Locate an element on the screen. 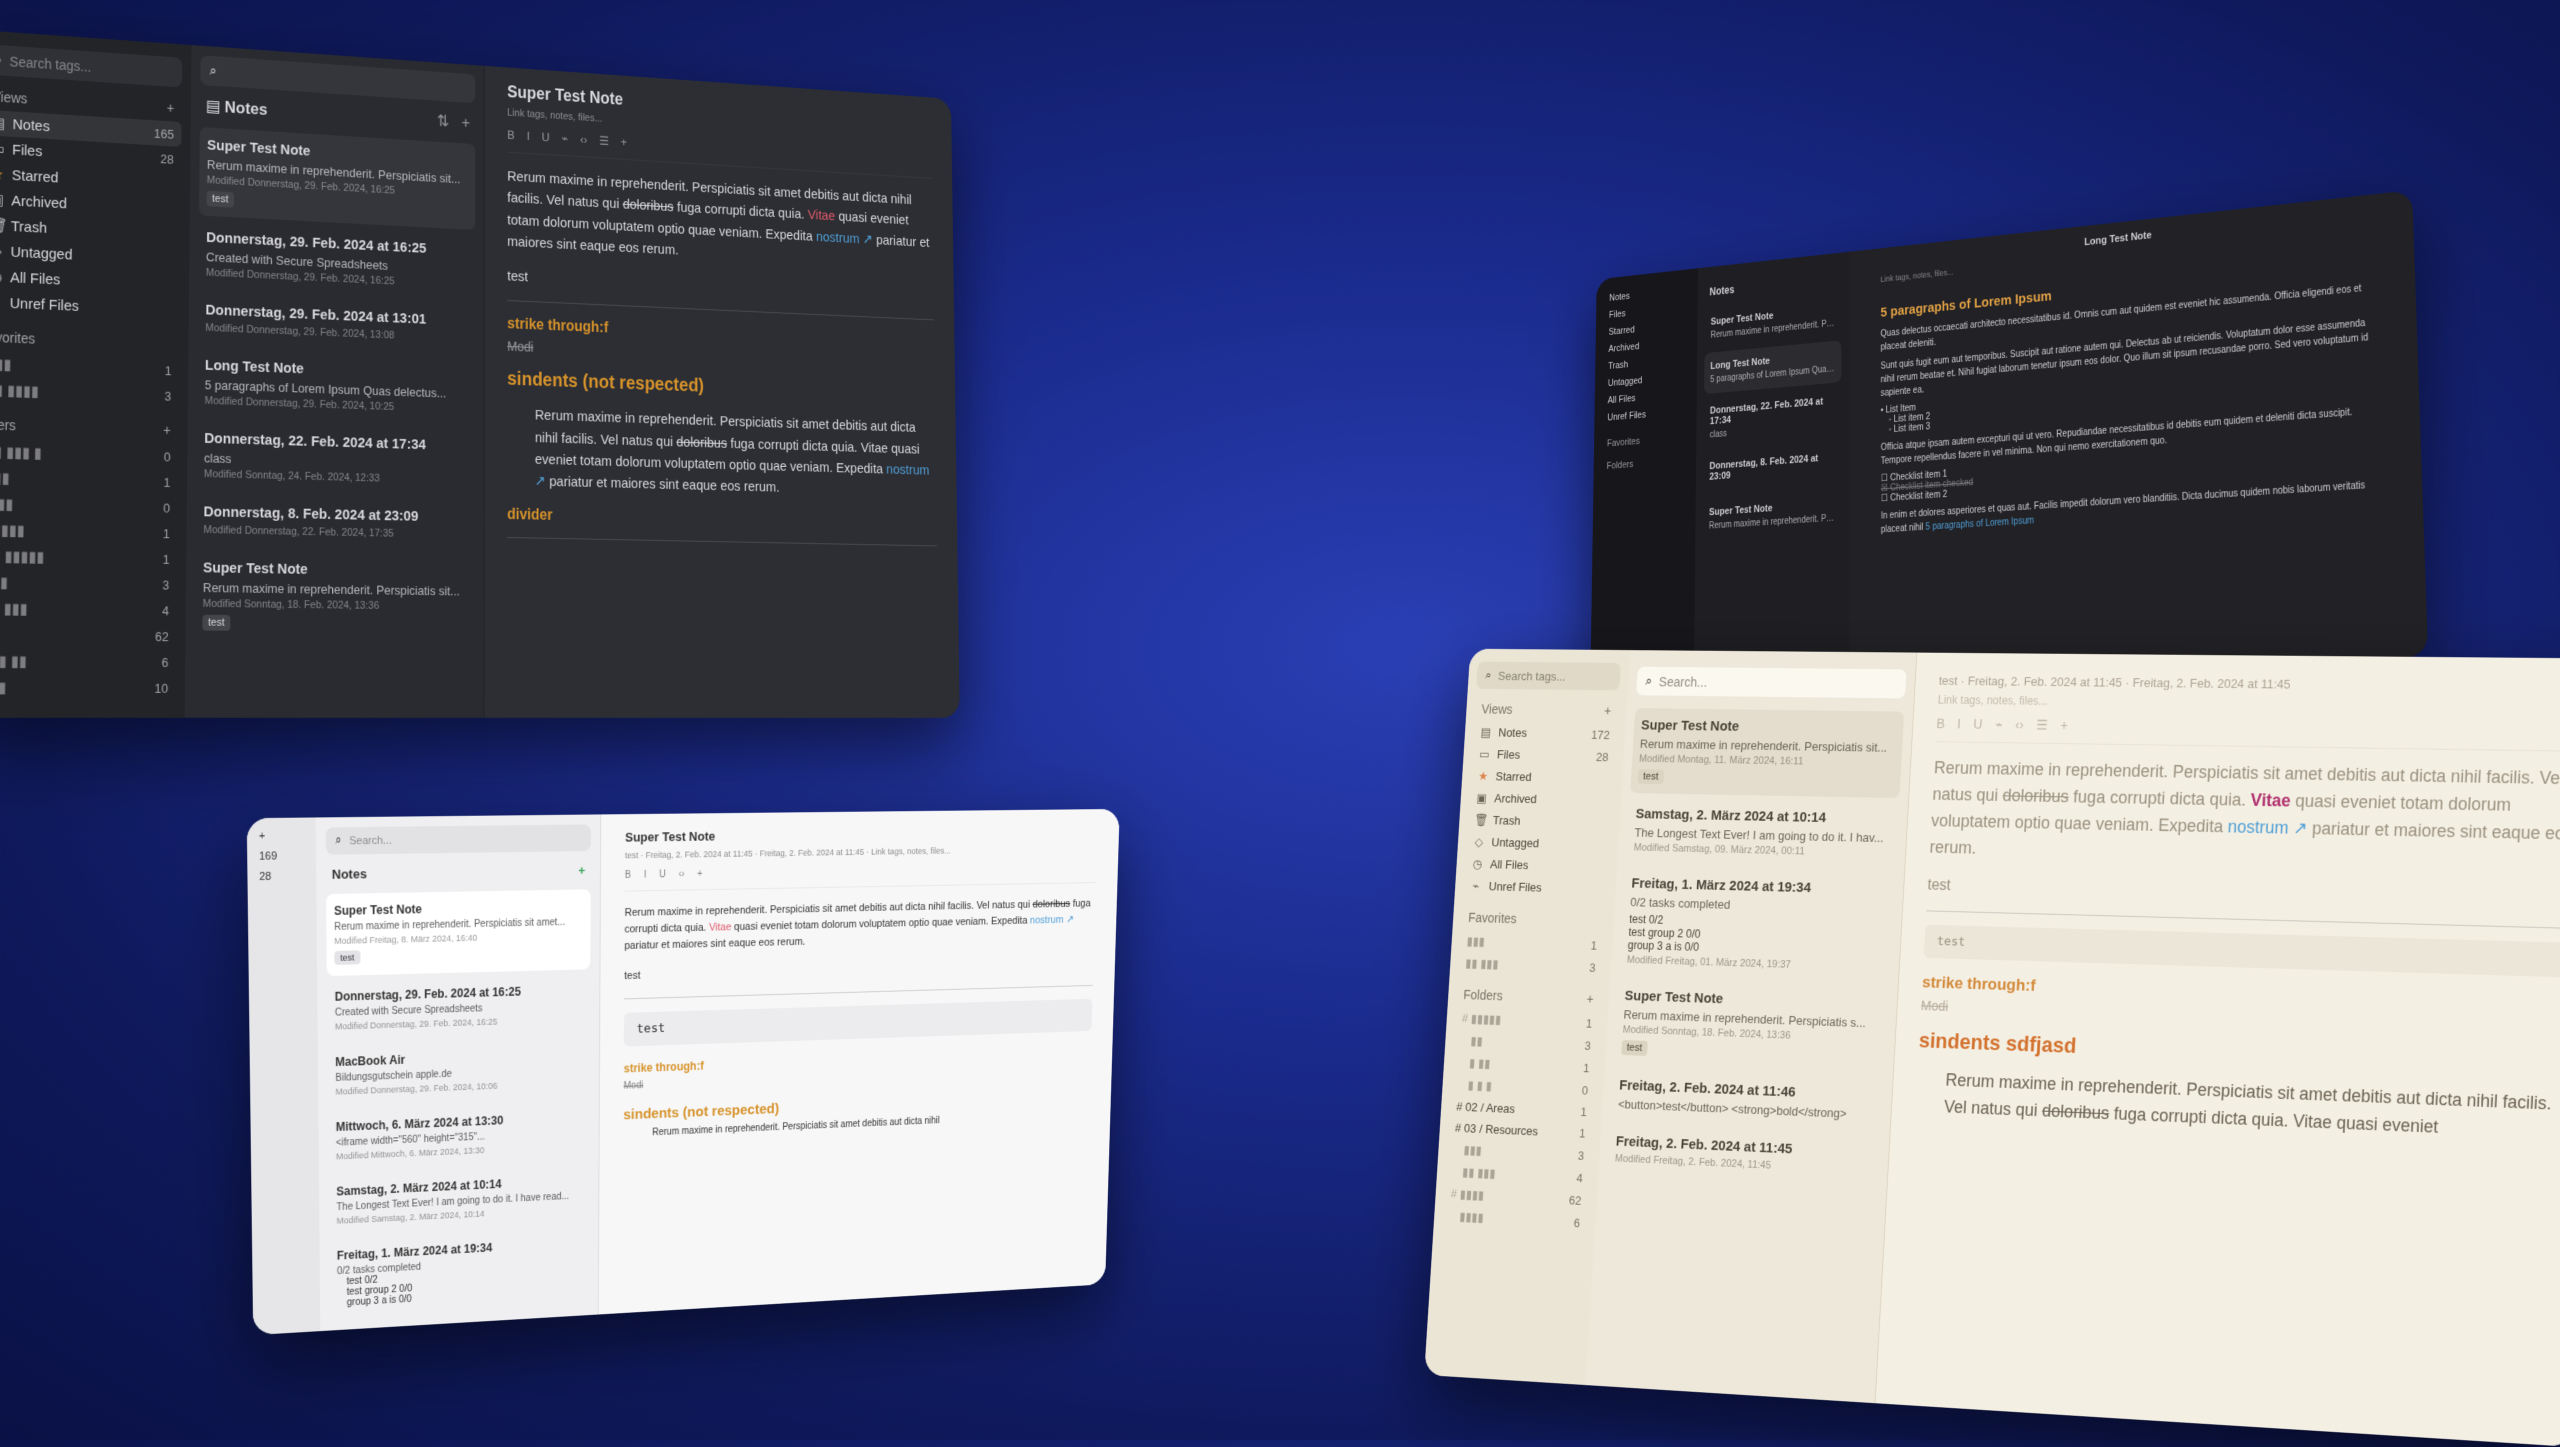 The image size is (2560, 1447). clock-icon: ◷ is located at coordinates (1, 277).